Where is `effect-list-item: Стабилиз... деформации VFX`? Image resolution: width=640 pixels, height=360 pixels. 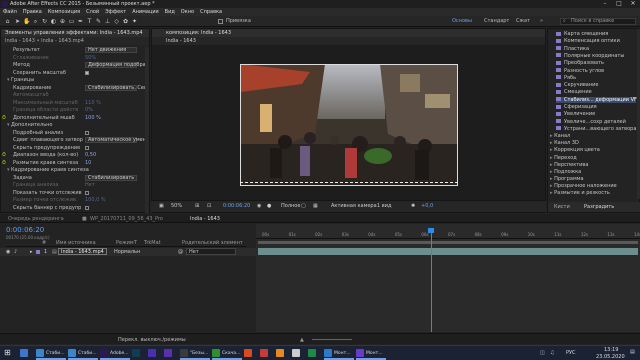
effect-list-item: Стабилиз... деформации VFX is located at coordinates (598, 99).